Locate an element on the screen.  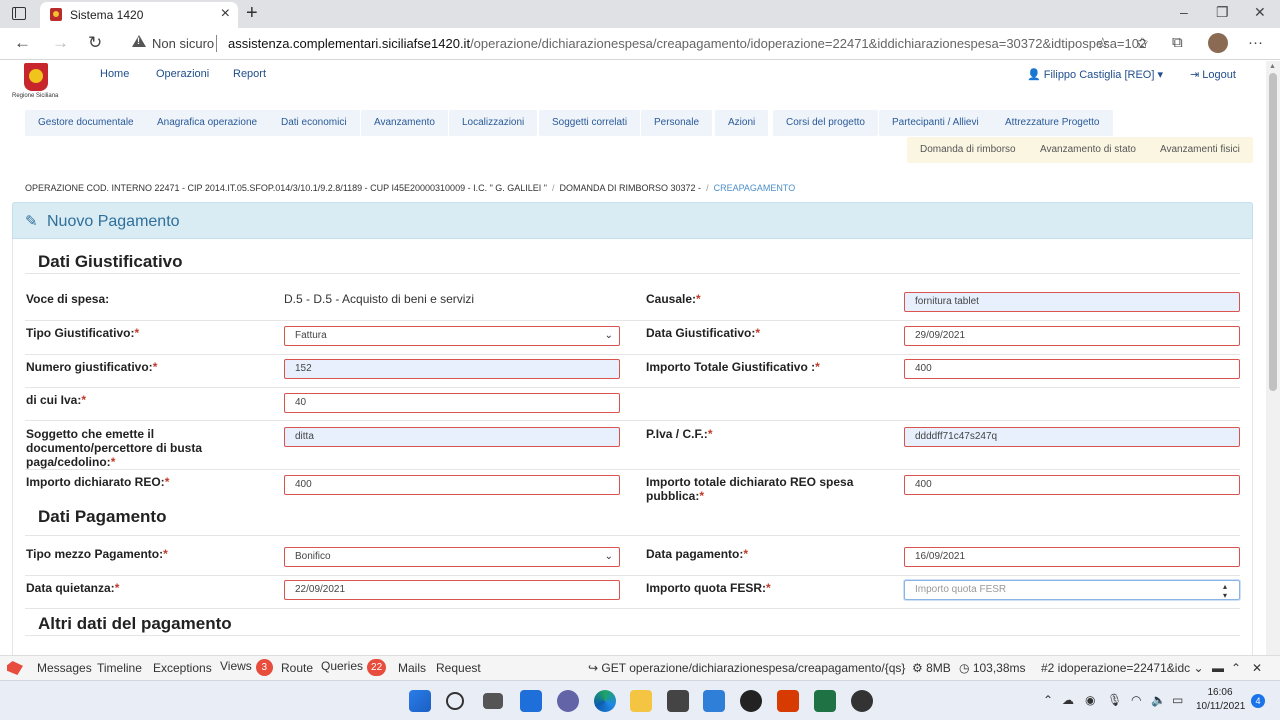
add-favorite-icon: ☆ is located at coordinates (1102, 43).